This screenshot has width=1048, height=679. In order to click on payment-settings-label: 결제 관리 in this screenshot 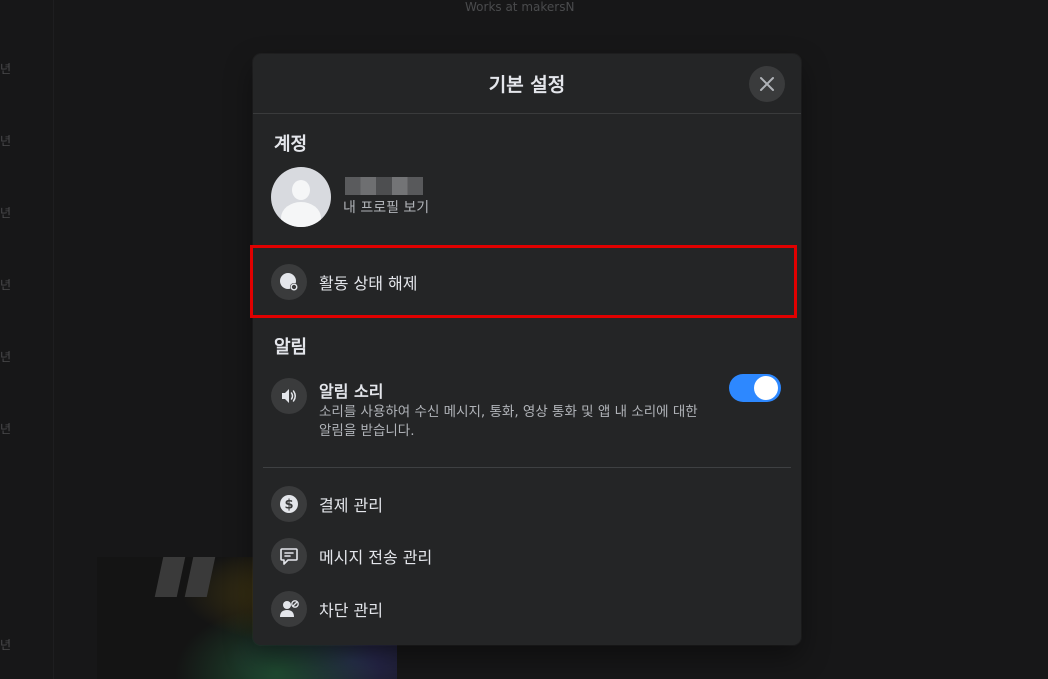, I will do `click(351, 505)`.